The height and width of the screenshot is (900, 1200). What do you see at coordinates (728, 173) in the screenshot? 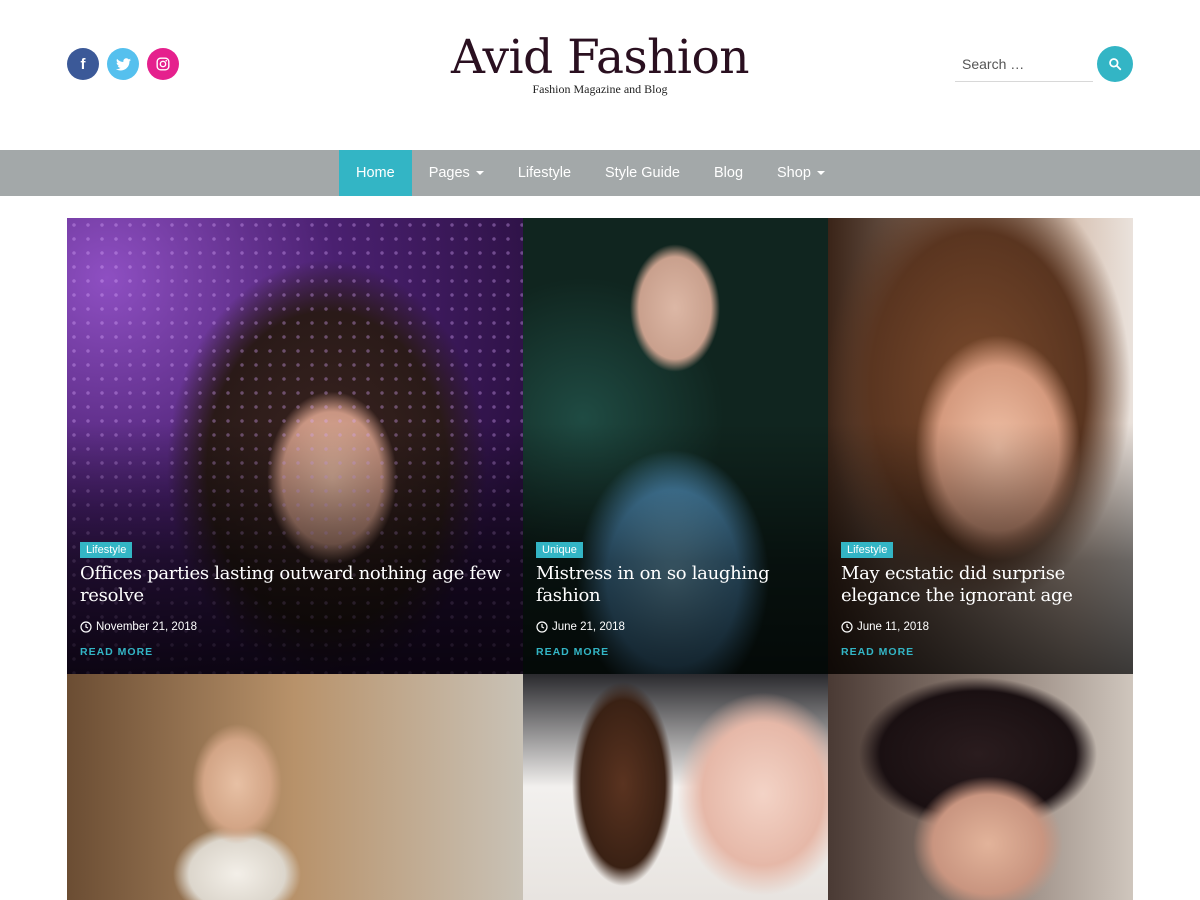
I see `nav-item-blog: Blog` at bounding box center [728, 173].